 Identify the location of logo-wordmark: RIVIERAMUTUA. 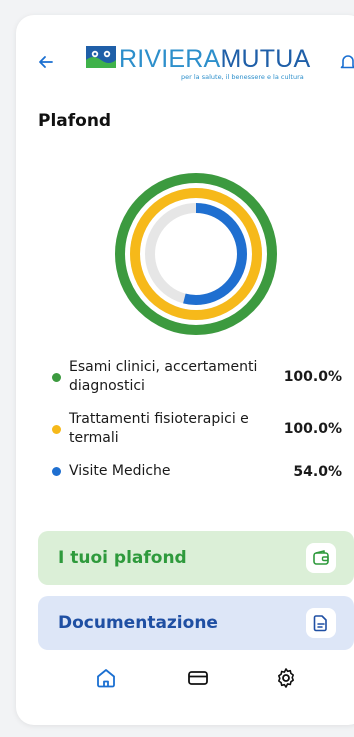
(214, 59).